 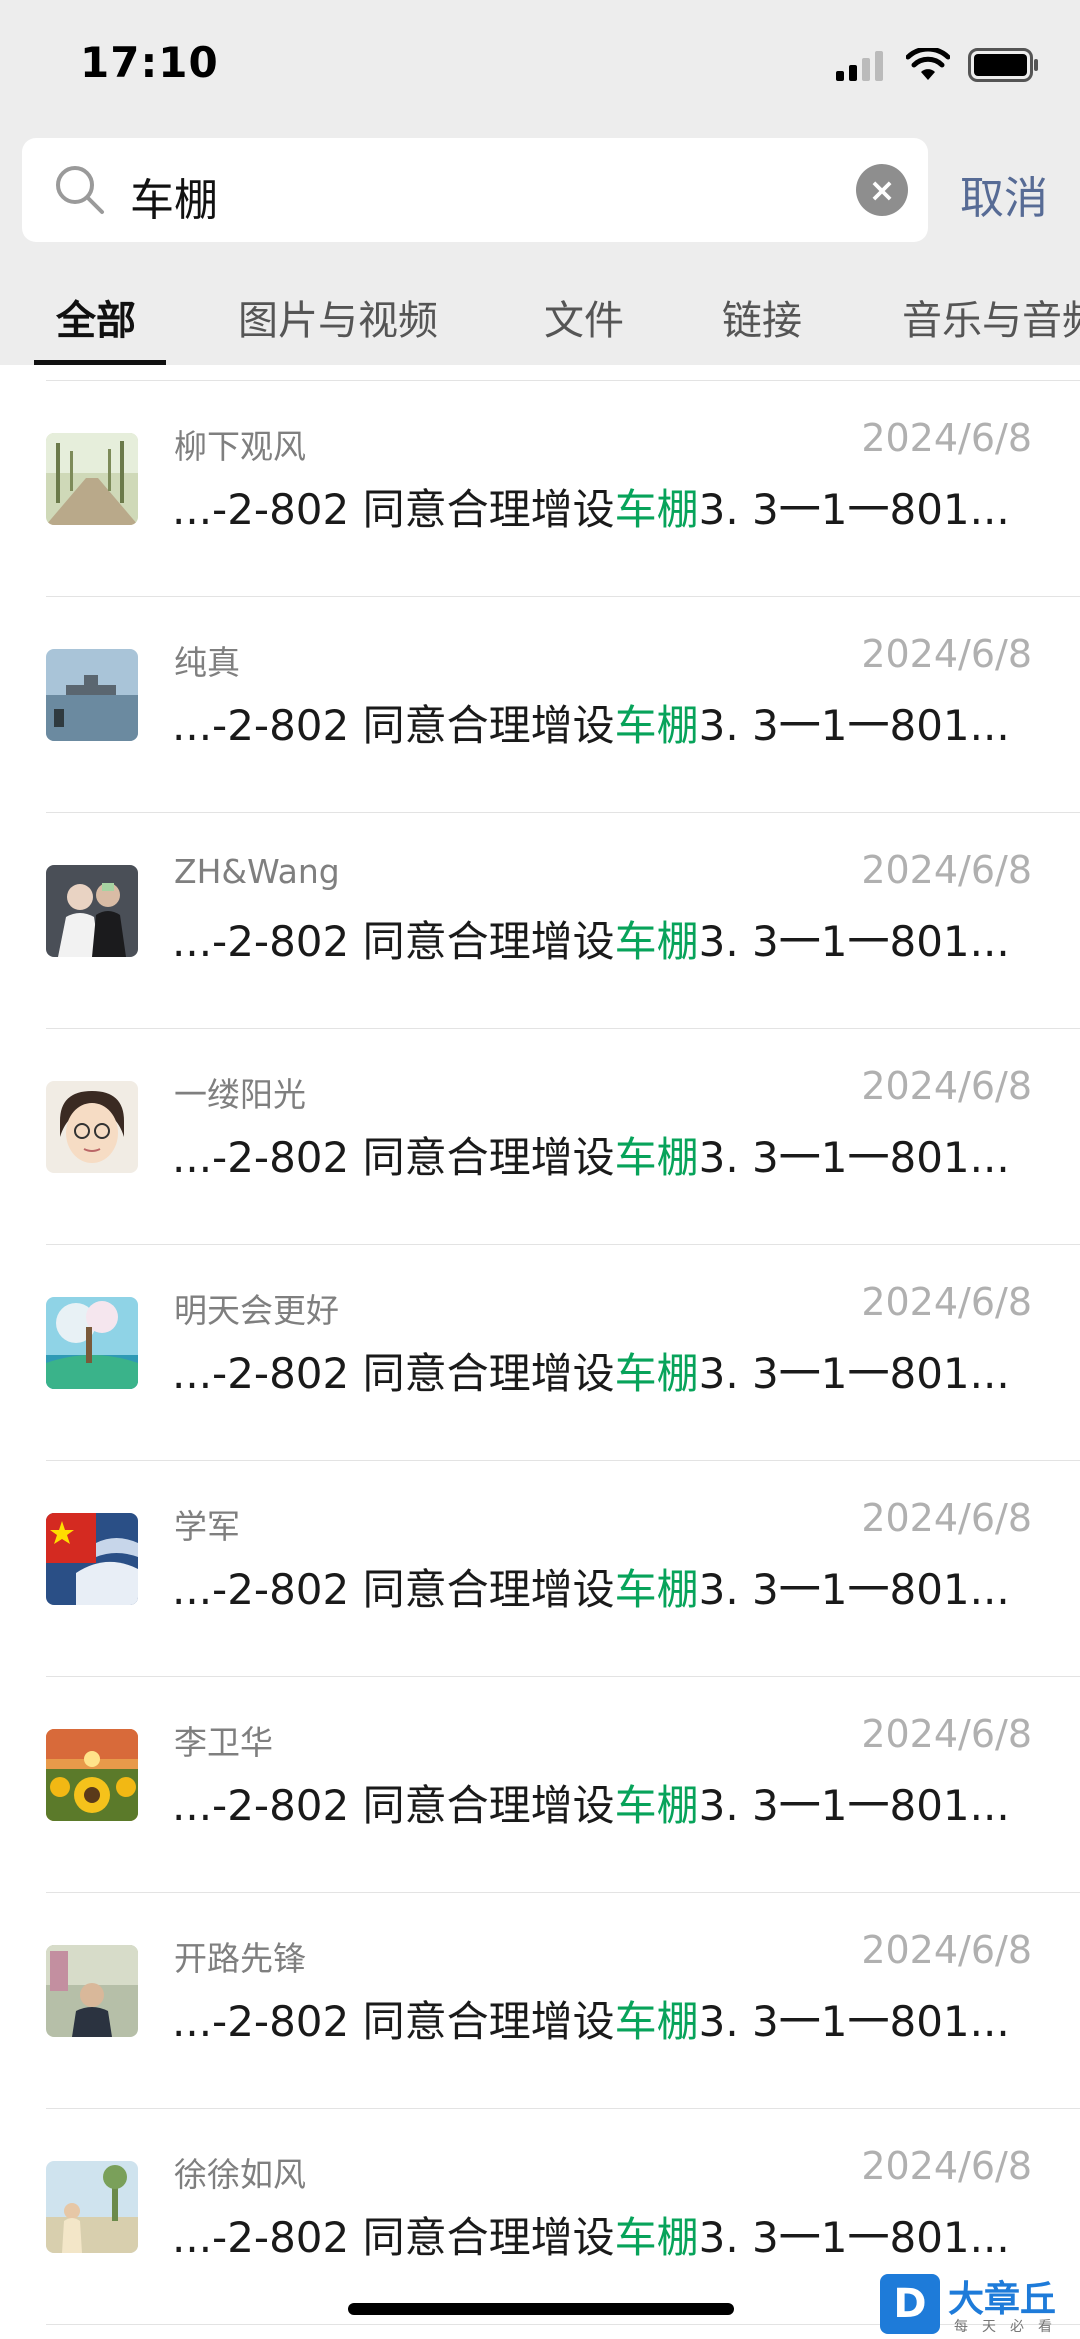 I want to click on tab-files: 文件, so click(x=584, y=317).